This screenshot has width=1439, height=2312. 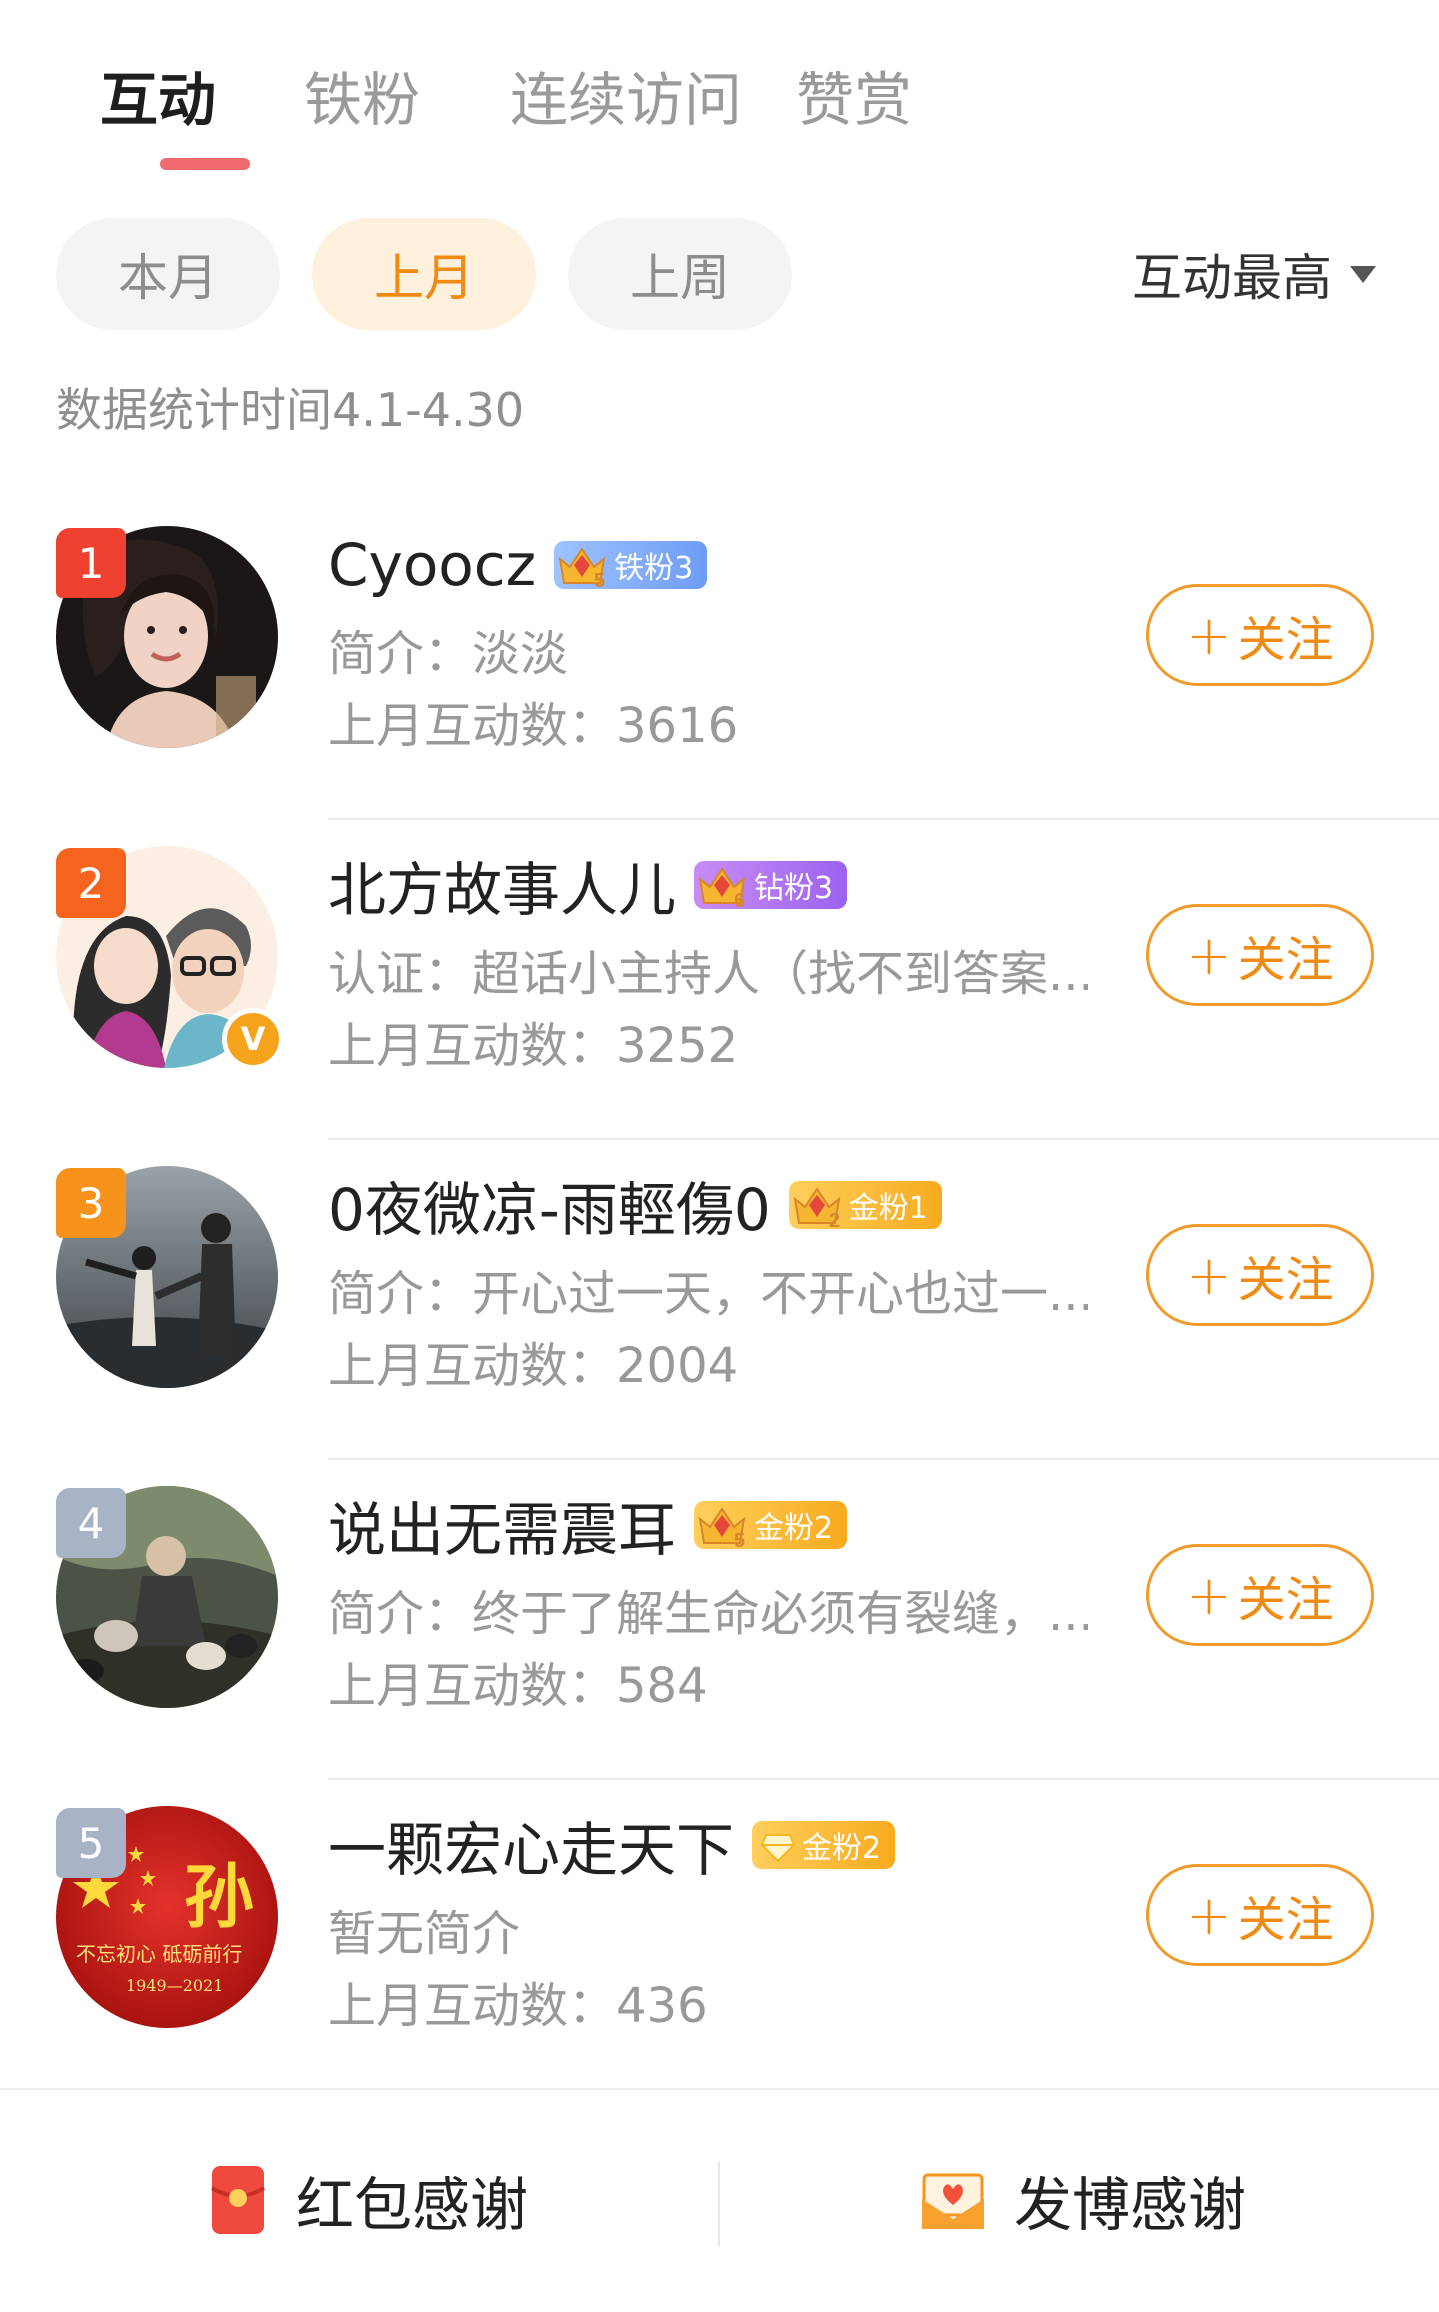 I want to click on fan-badge: 5 铁粉3, so click(x=631, y=566).